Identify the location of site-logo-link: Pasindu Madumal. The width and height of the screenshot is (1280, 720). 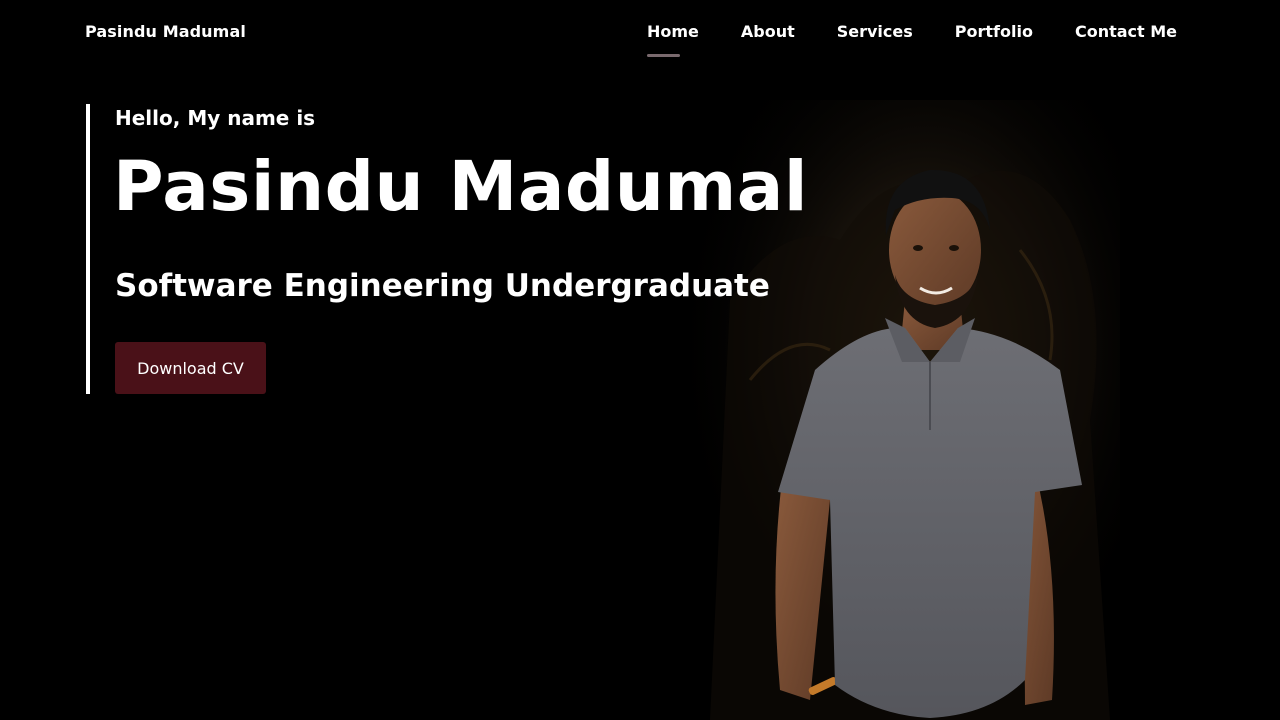
(165, 31).